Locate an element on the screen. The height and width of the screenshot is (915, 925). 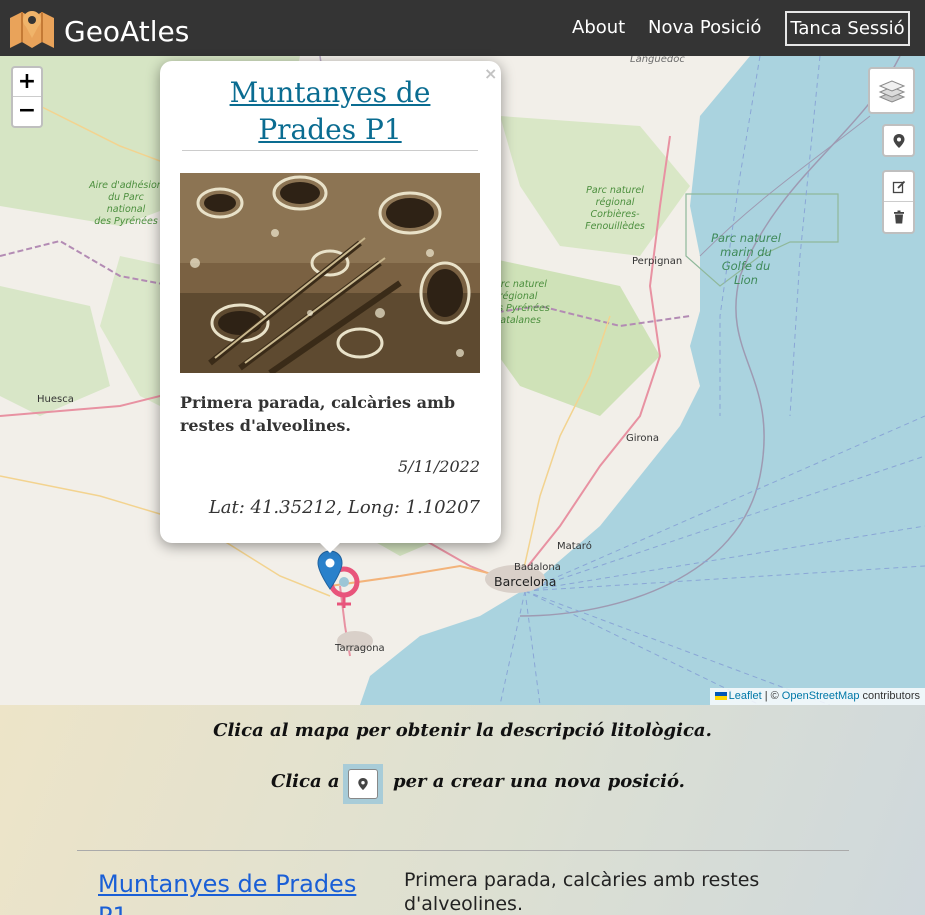
map-label-catalanes-4: catalanes is located at coordinates (518, 320).